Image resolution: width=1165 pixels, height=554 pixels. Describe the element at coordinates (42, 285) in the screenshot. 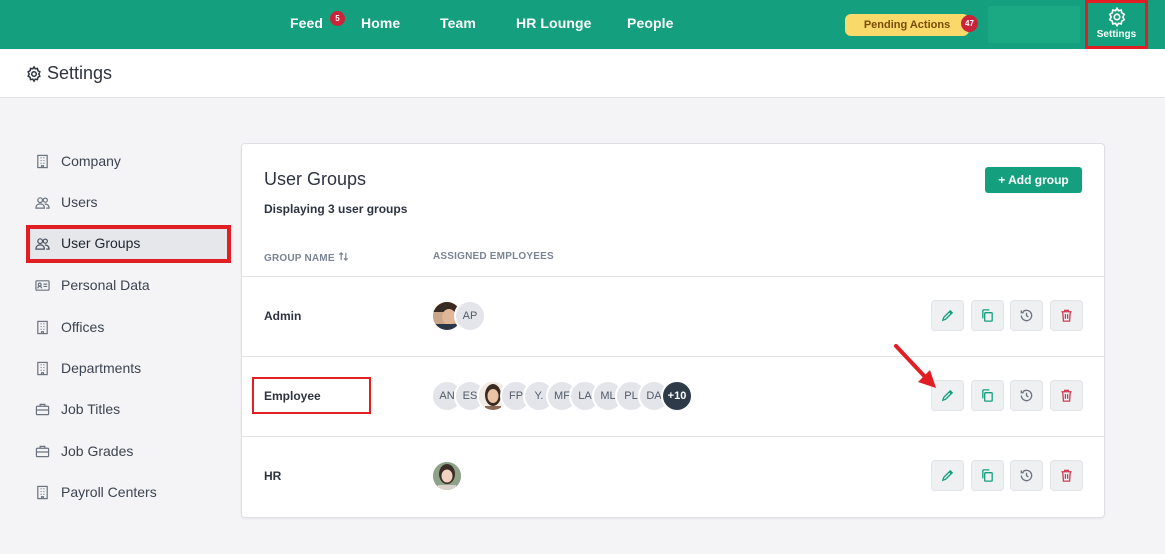

I see `id-card-icon` at that location.